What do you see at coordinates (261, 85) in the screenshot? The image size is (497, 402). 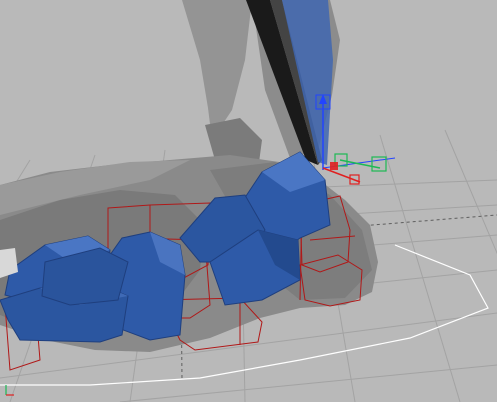 I see `leg-mesh` at bounding box center [261, 85].